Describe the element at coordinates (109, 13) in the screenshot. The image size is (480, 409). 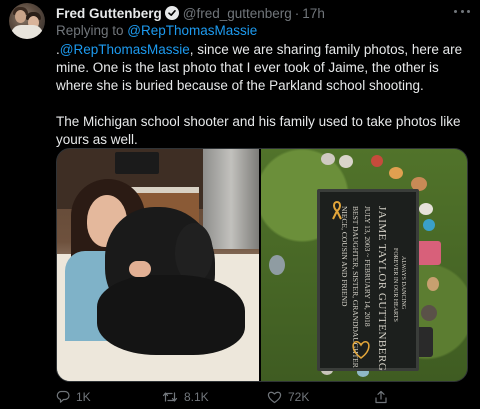
I see `author-name: Fred Guttenberg` at that location.